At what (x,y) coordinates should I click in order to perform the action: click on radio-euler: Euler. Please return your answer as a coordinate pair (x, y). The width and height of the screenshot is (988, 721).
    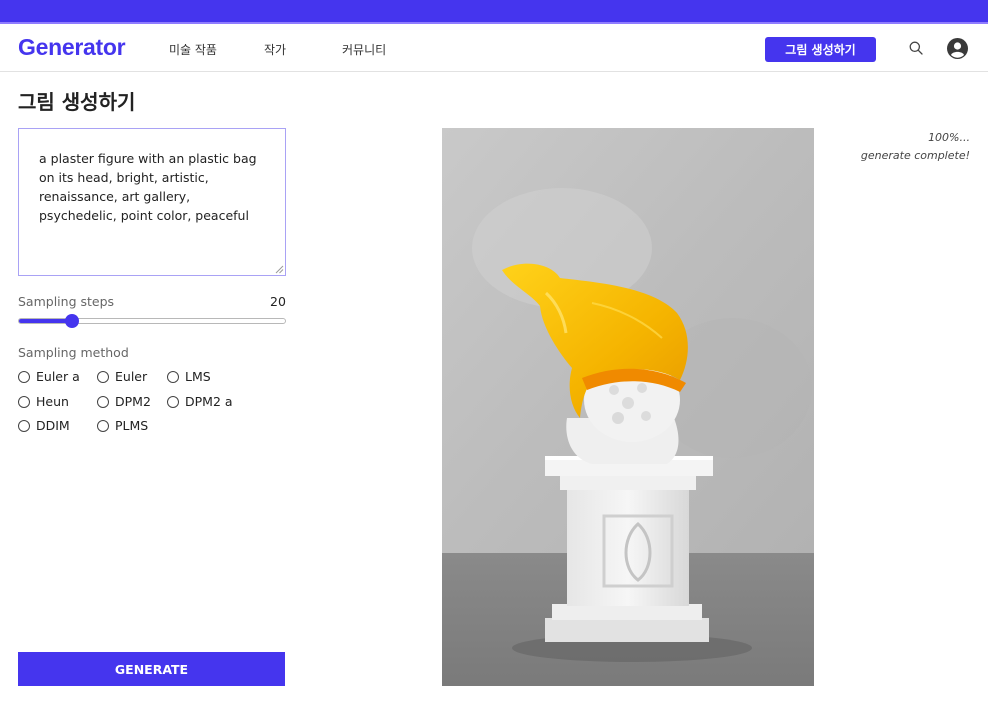
    Looking at the image, I should click on (122, 376).